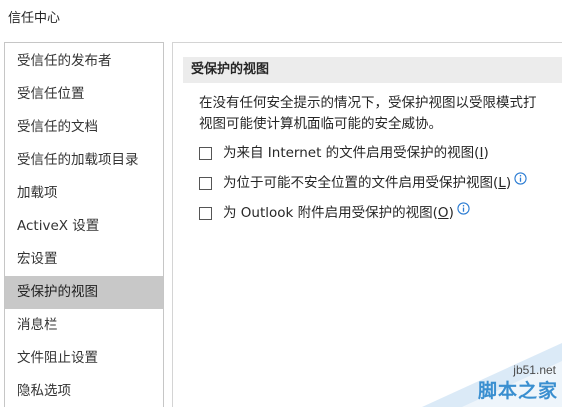 This screenshot has height=407, width=562. What do you see at coordinates (84, 325) in the screenshot?
I see `sidebar-item-message-bar: 消息栏` at bounding box center [84, 325].